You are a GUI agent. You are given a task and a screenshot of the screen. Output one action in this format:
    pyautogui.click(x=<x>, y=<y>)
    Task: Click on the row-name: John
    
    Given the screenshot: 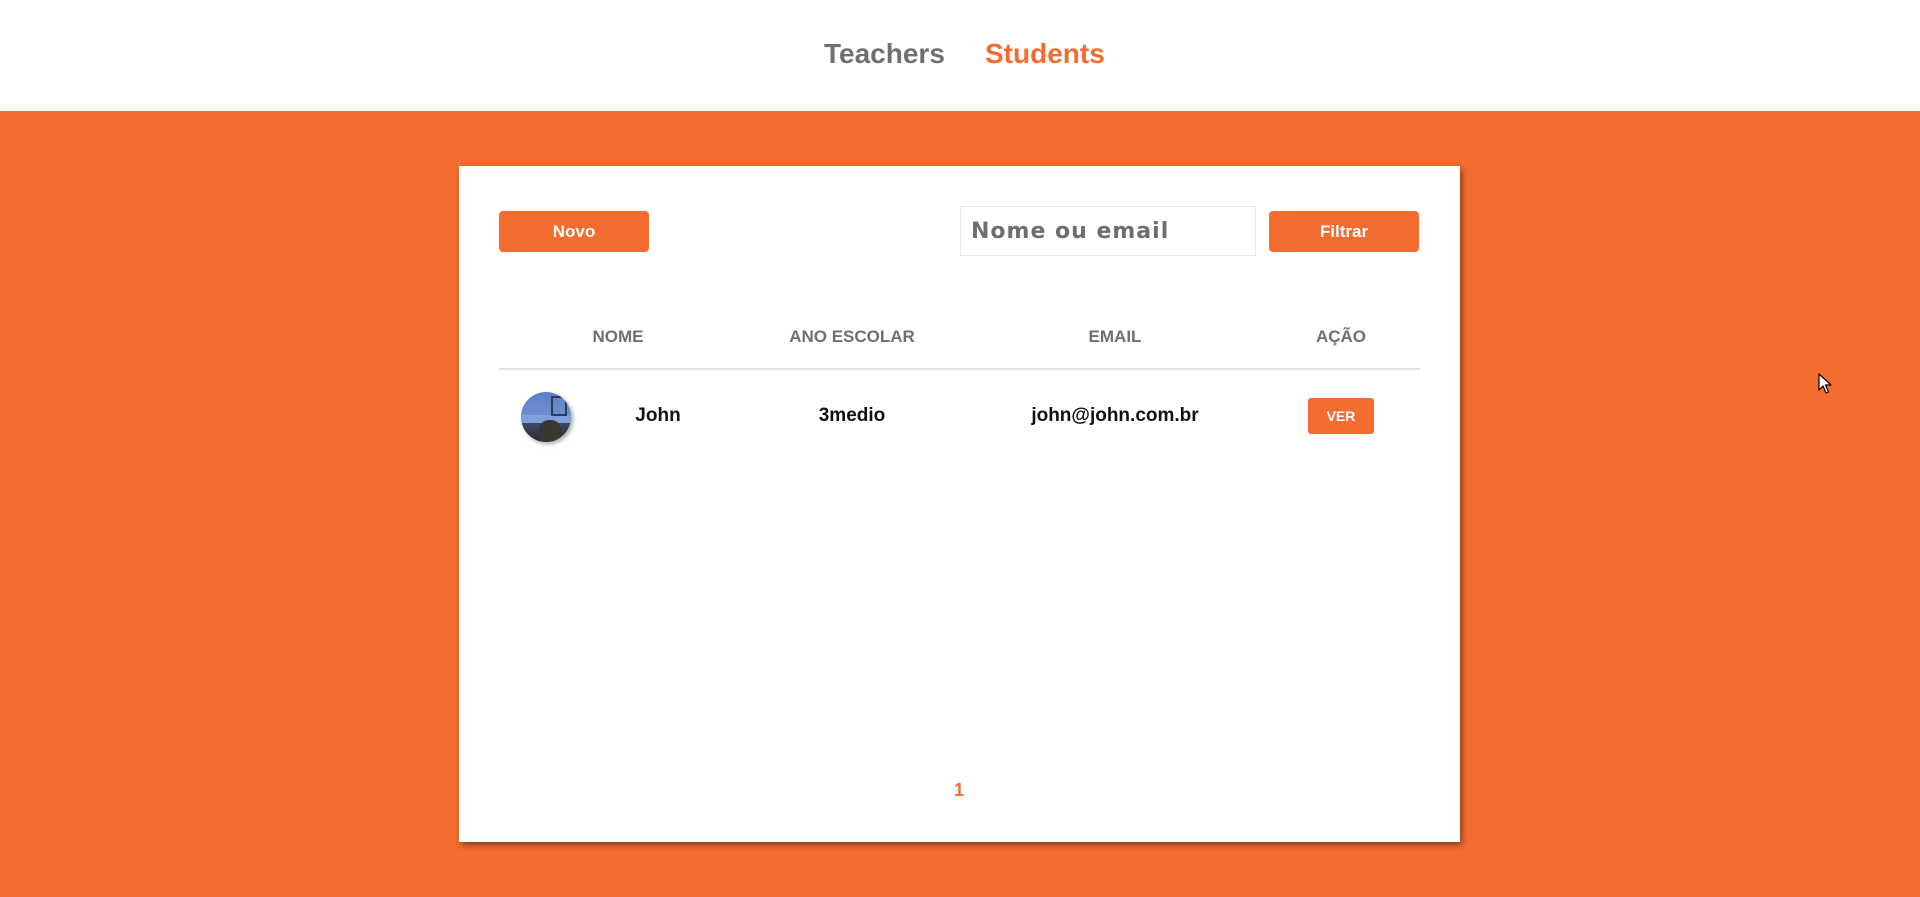 What is the action you would take?
    pyautogui.click(x=658, y=415)
    